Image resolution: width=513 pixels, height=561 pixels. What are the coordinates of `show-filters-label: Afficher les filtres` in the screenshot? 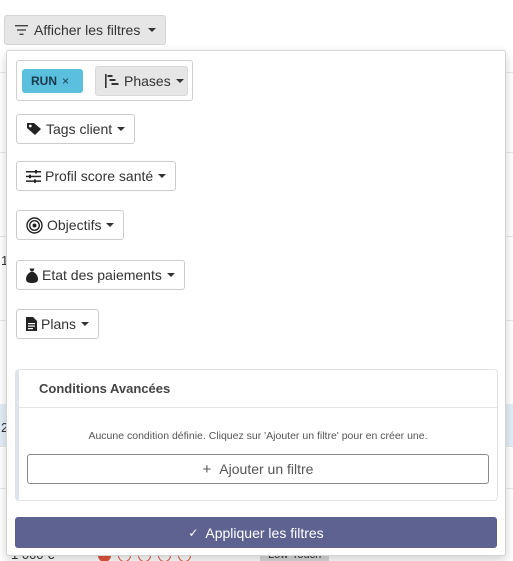 It's located at (87, 30).